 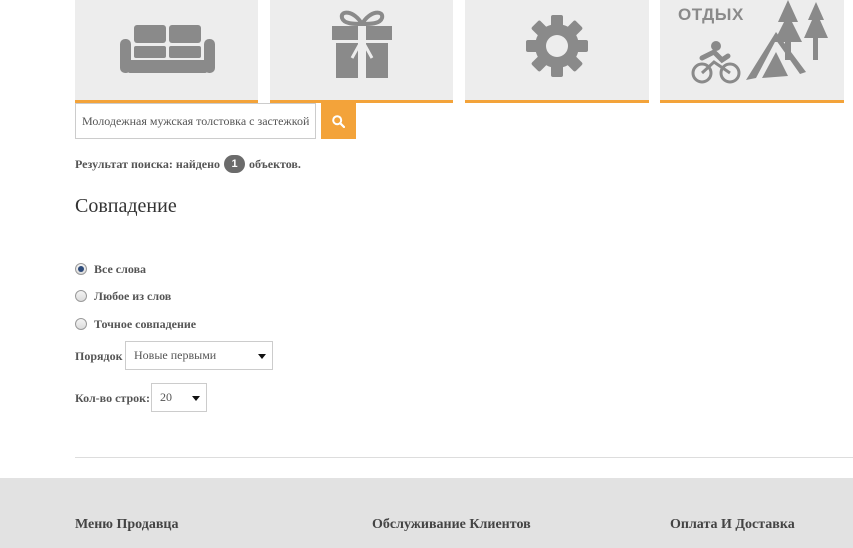 I want to click on category-tile-gifts, so click(x=361, y=51).